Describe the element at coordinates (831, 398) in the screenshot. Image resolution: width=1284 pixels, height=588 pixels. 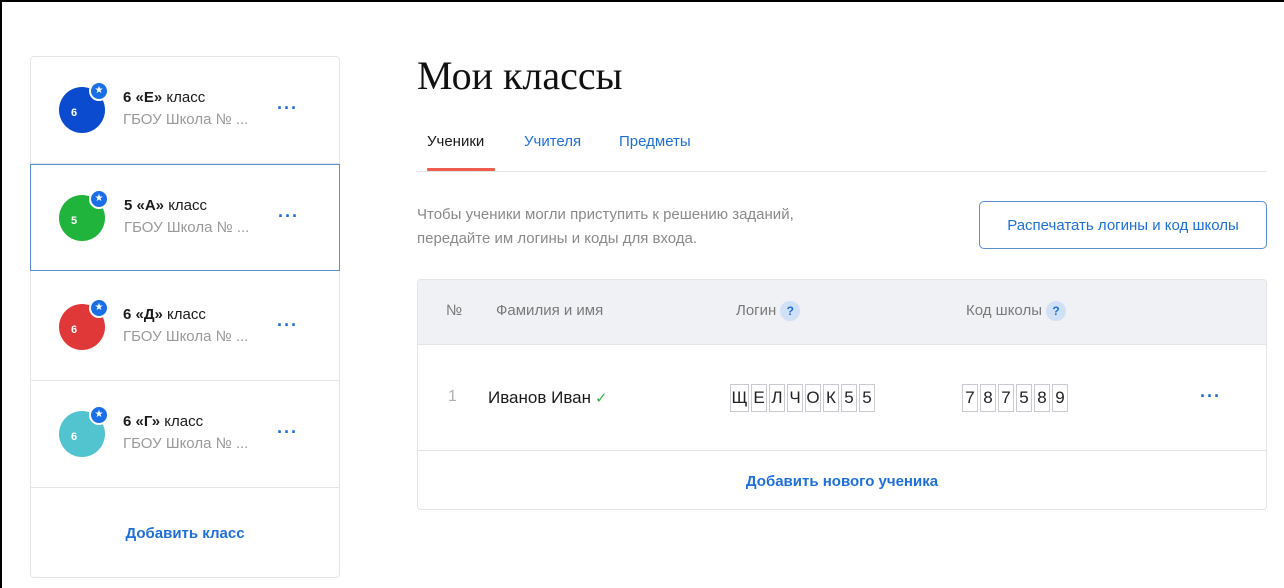
I see `login-char: К` at that location.